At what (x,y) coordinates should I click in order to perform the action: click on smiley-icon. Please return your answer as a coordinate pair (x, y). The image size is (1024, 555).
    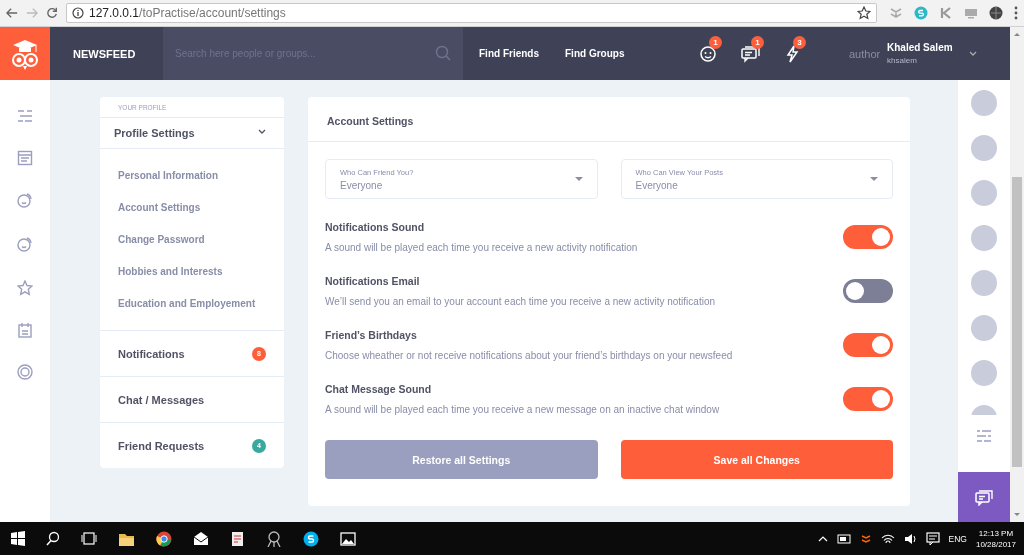
    Looking at the image, I should click on (709, 53).